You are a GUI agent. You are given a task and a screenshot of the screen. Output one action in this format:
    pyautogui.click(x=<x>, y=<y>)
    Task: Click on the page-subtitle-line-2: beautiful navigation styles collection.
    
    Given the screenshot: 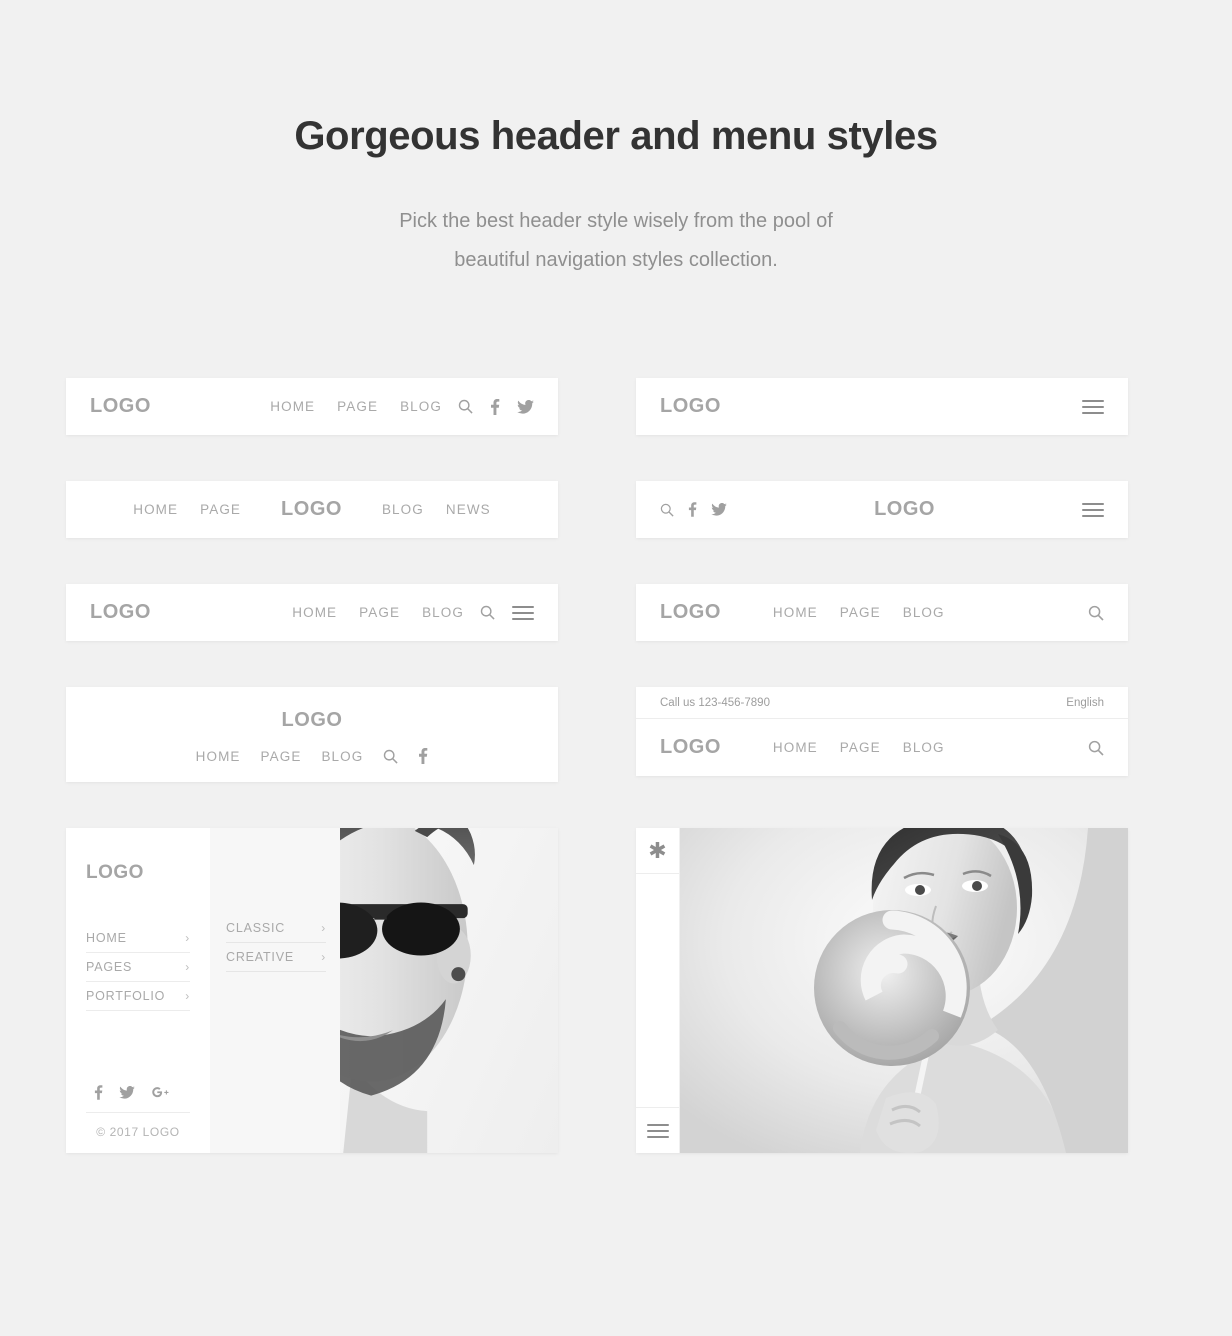 What is the action you would take?
    pyautogui.click(x=616, y=260)
    